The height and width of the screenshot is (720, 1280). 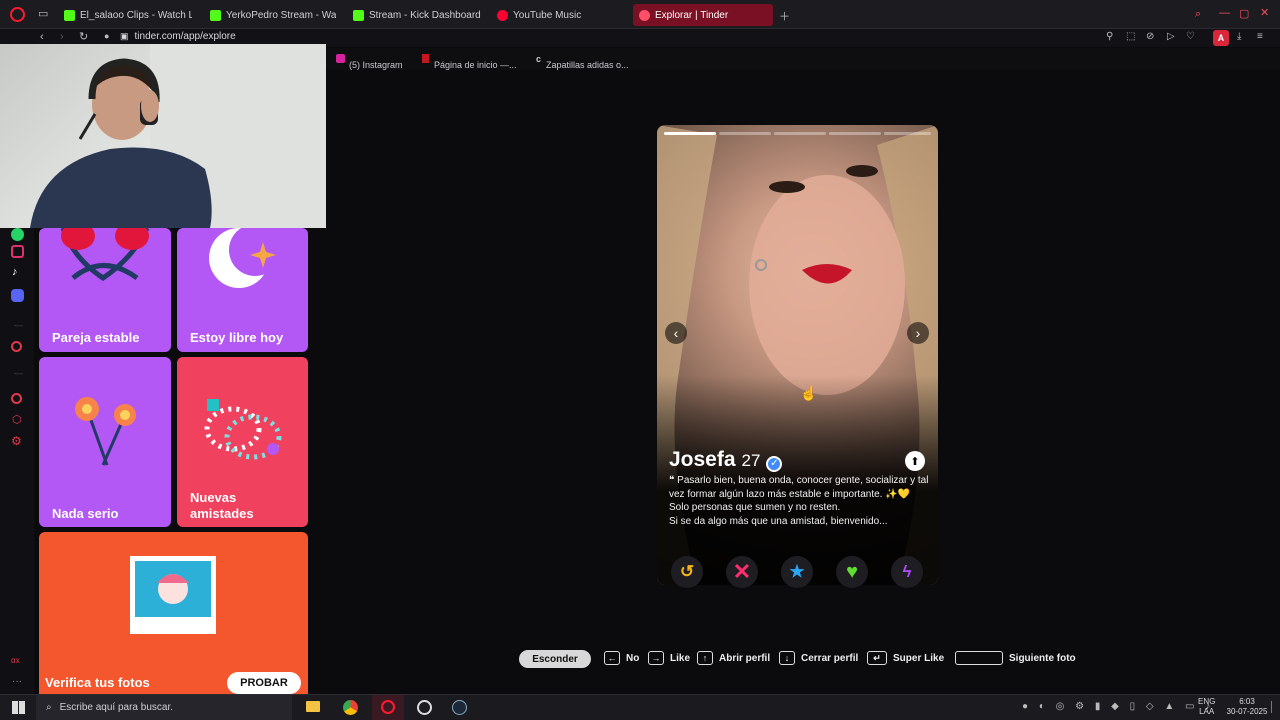 What do you see at coordinates (1150, 36) in the screenshot?
I see `adblock-icon: ⊘` at bounding box center [1150, 36].